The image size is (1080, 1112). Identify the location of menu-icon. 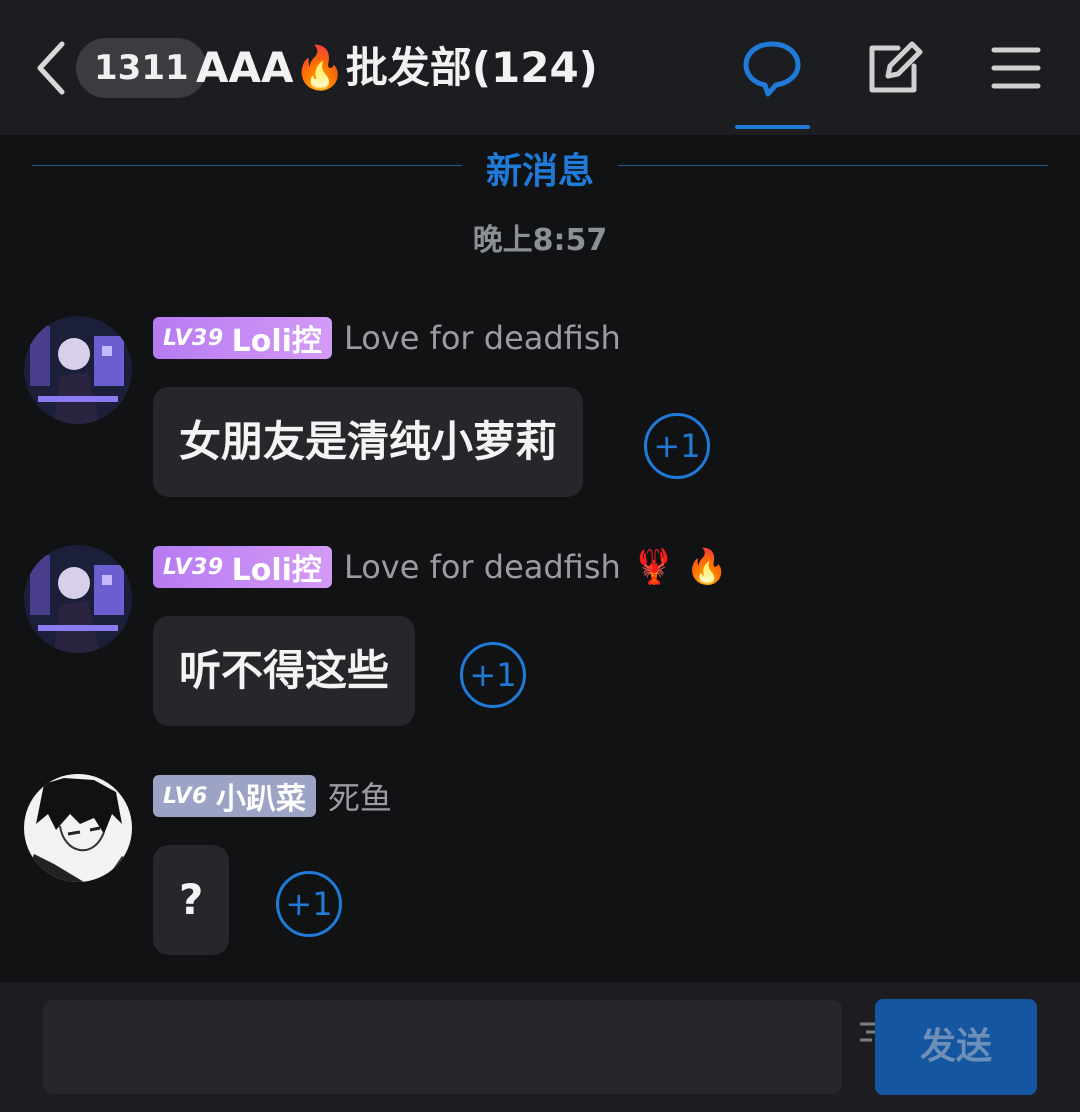
(1016, 68).